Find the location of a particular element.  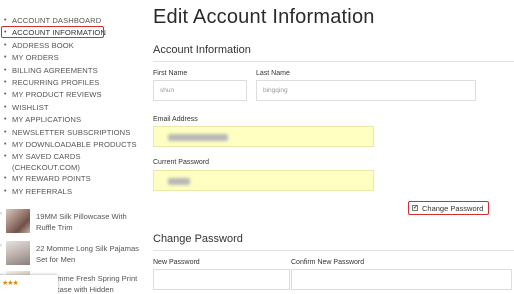

current-password-label: Current Password is located at coordinates (181, 162).